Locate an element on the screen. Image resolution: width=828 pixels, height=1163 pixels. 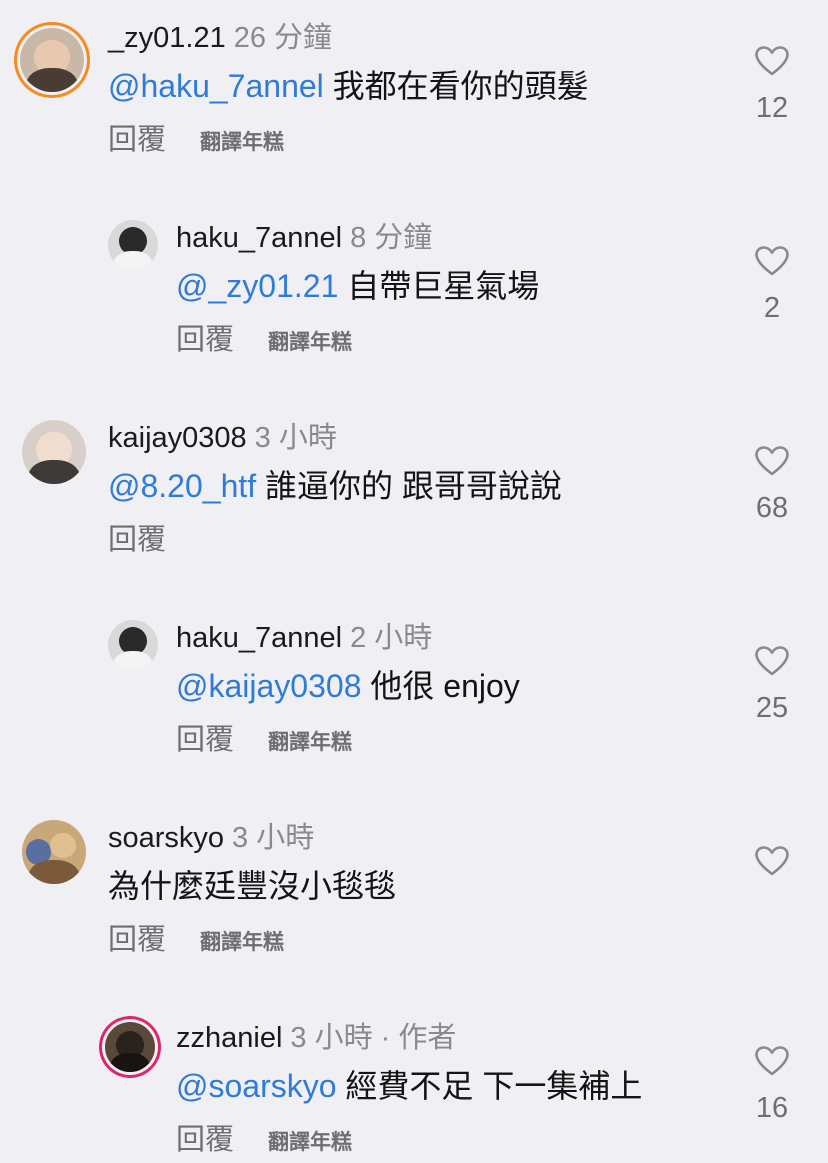
comment-text: @kaijay0308 他很 enjoy is located at coordinates (348, 686).